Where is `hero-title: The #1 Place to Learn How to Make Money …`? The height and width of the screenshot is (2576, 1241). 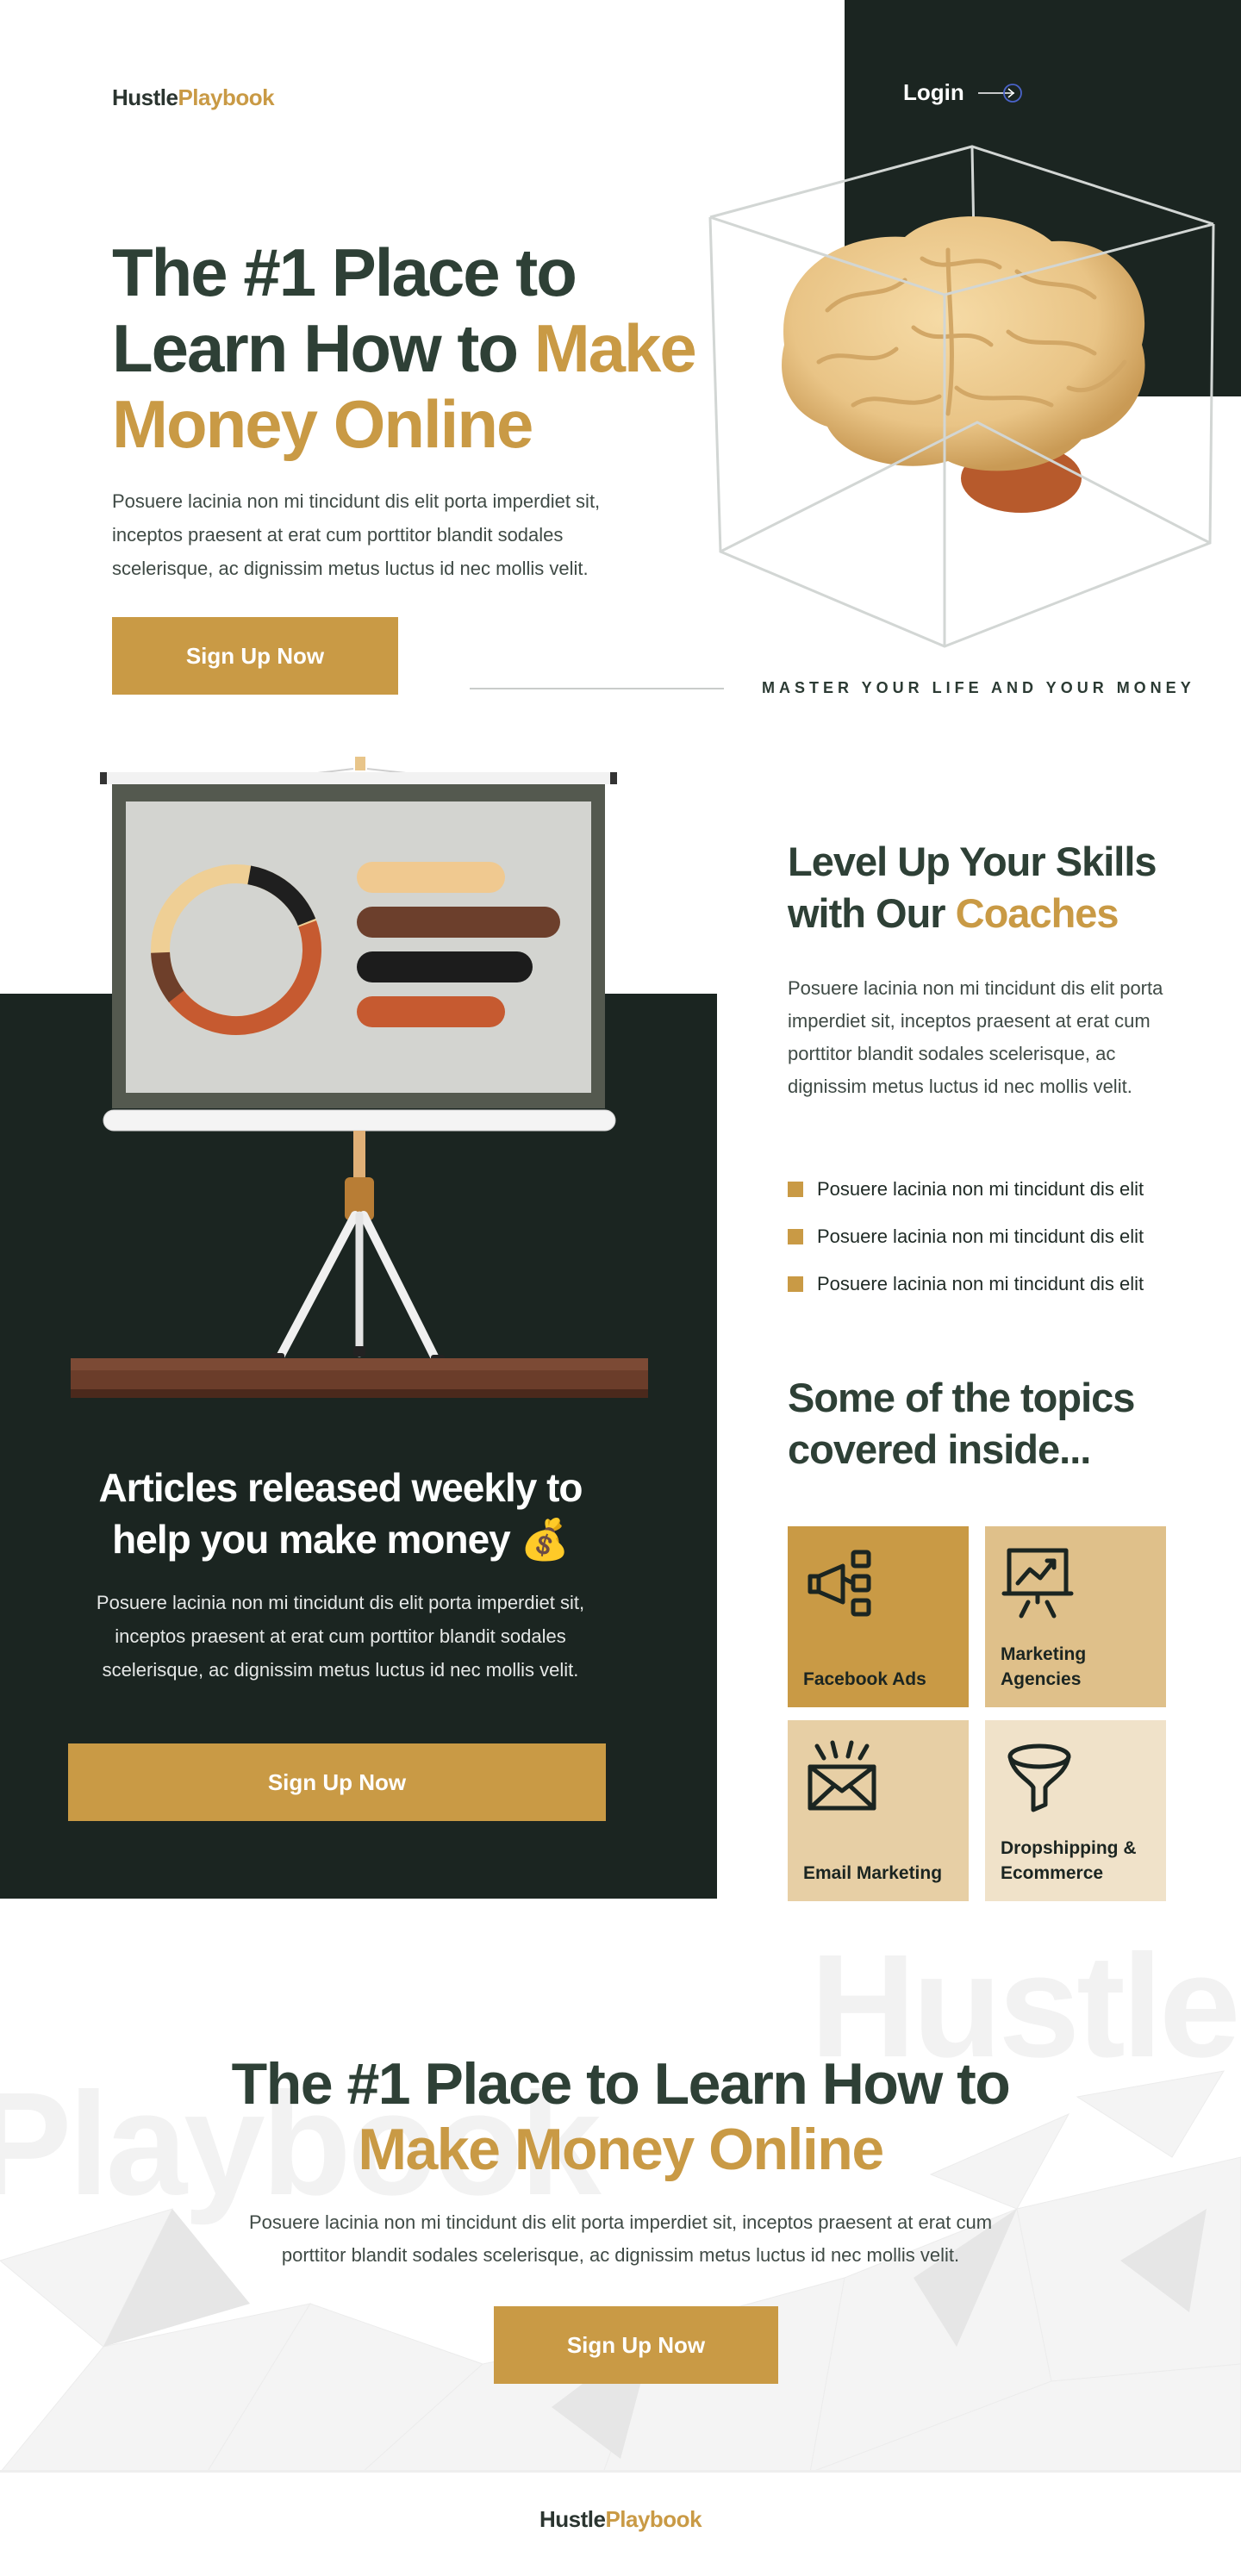
hero-title: The #1 Place to Learn How to Make Money … is located at coordinates (422, 348).